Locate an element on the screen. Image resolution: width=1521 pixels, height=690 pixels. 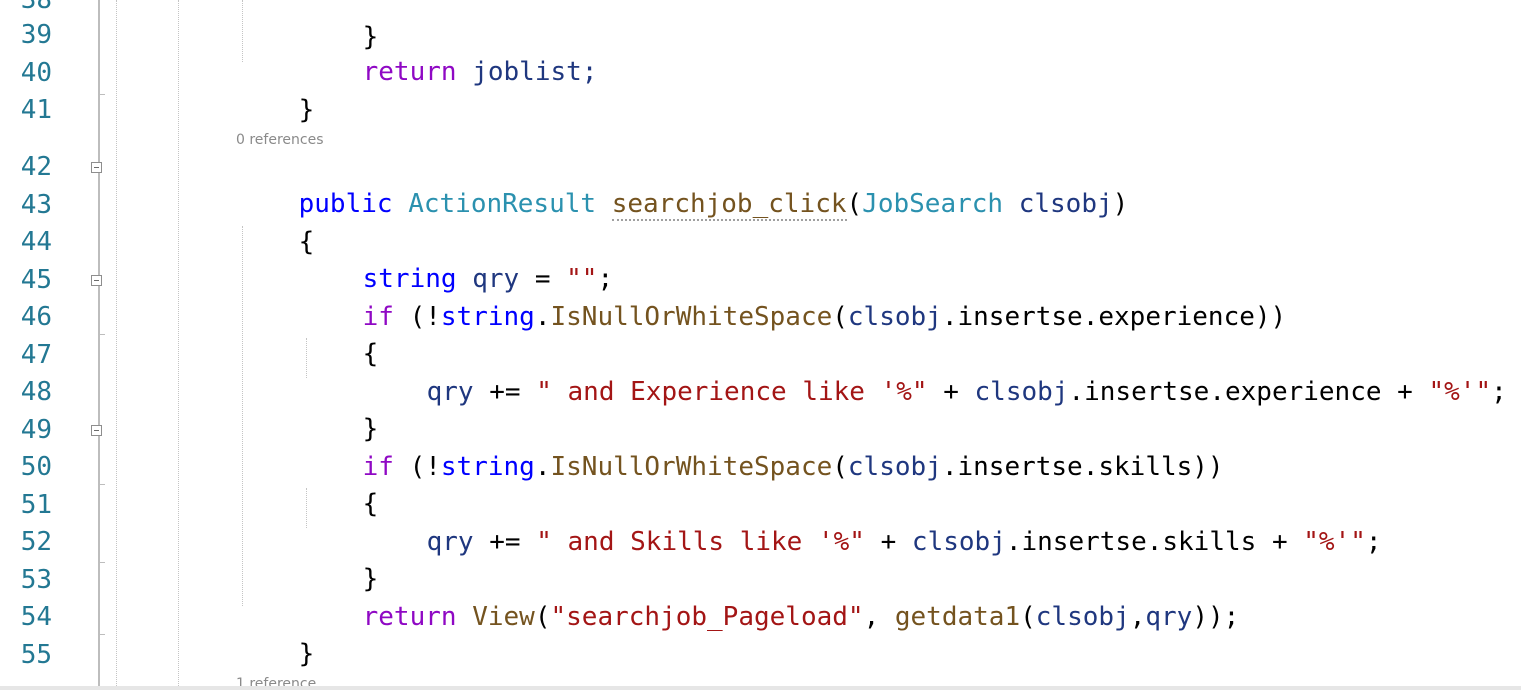
line-number: 44 is located at coordinates (36, 242).